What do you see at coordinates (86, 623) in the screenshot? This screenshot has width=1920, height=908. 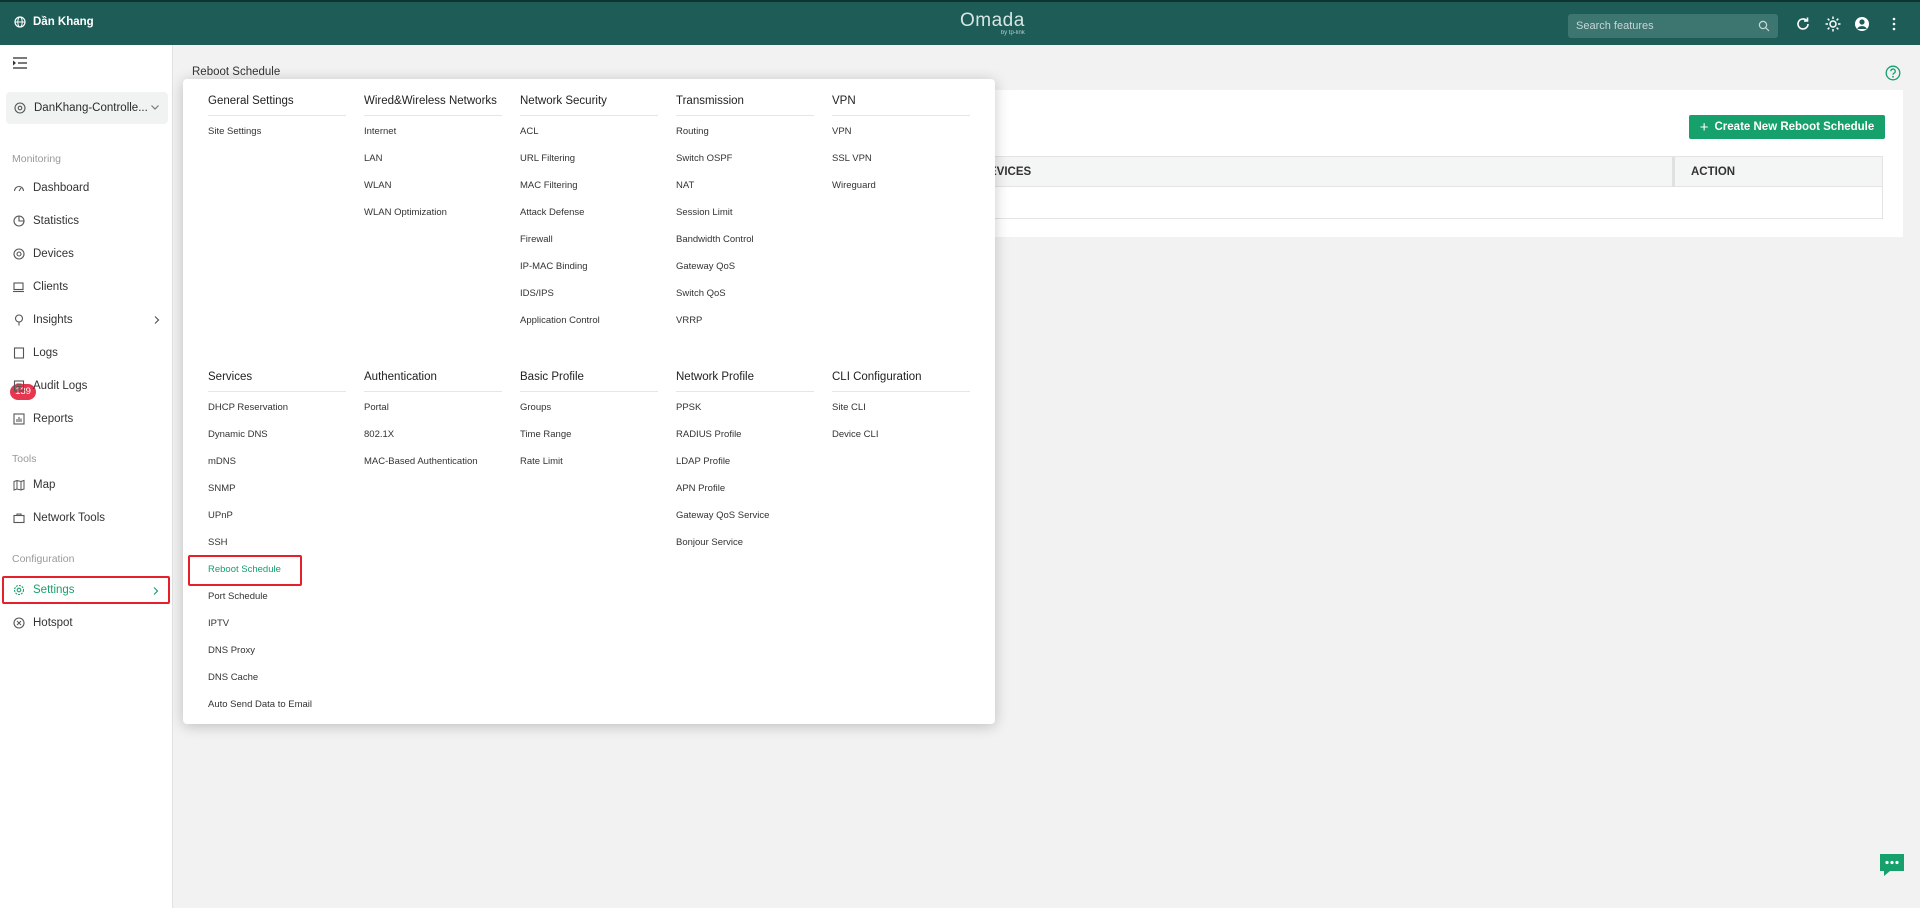 I see `sidebar-item-hotspot: Hotspot` at bounding box center [86, 623].